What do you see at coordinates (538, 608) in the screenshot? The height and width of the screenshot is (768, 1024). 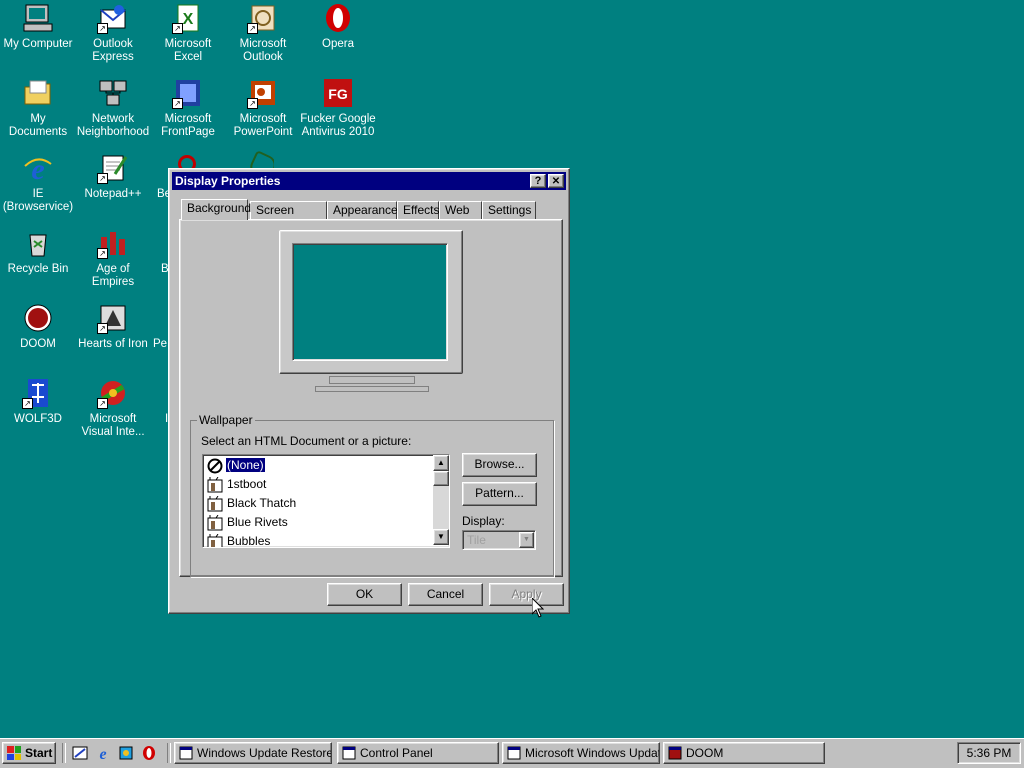 I see `mouse-cursor-icon` at bounding box center [538, 608].